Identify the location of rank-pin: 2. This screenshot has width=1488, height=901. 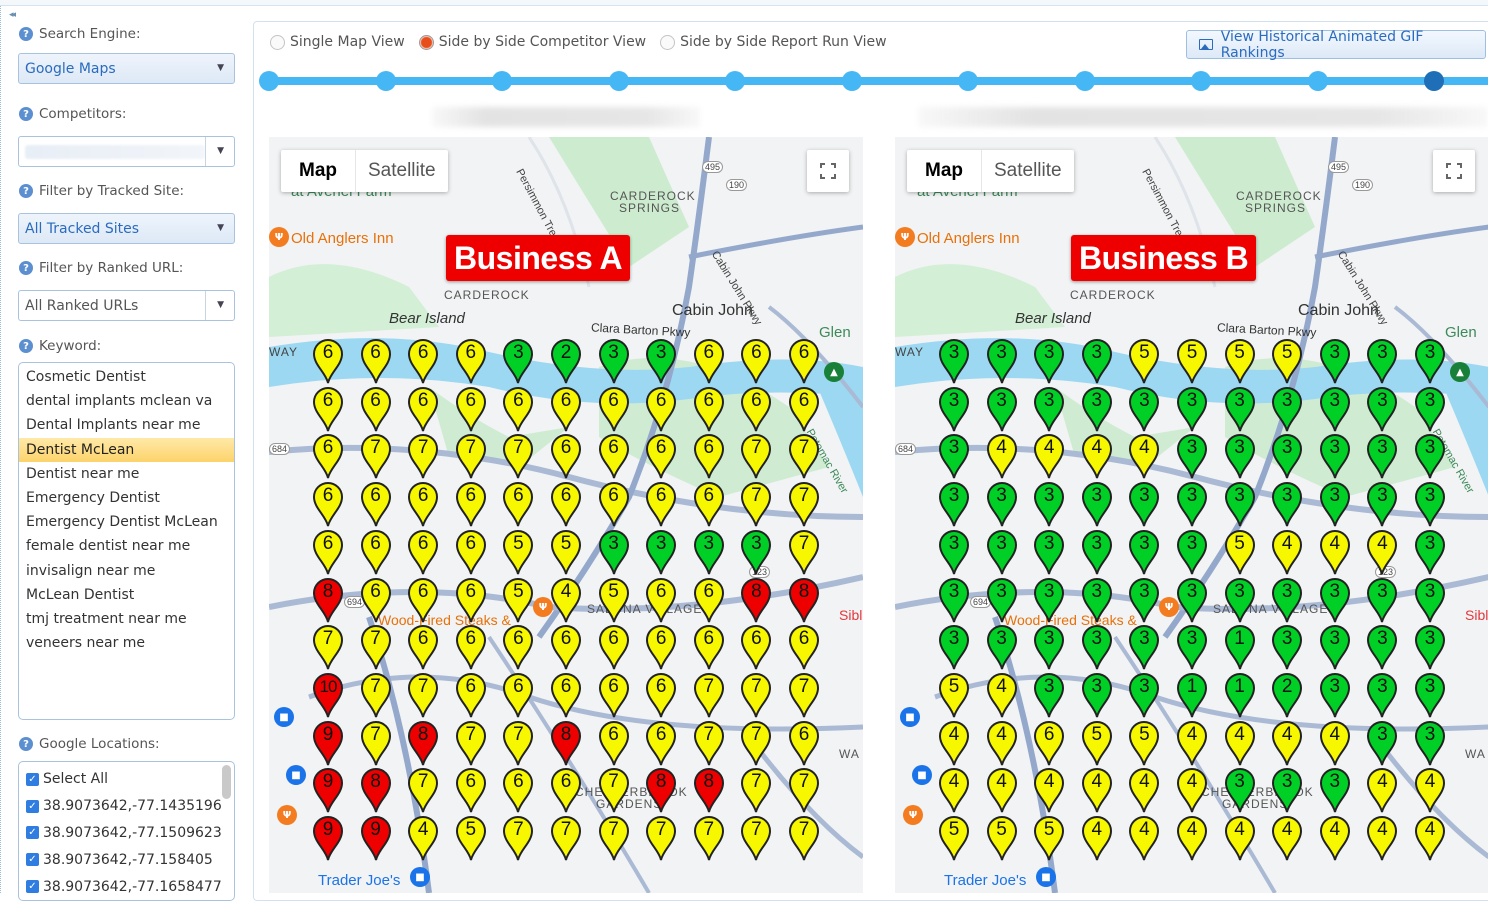
(1287, 695).